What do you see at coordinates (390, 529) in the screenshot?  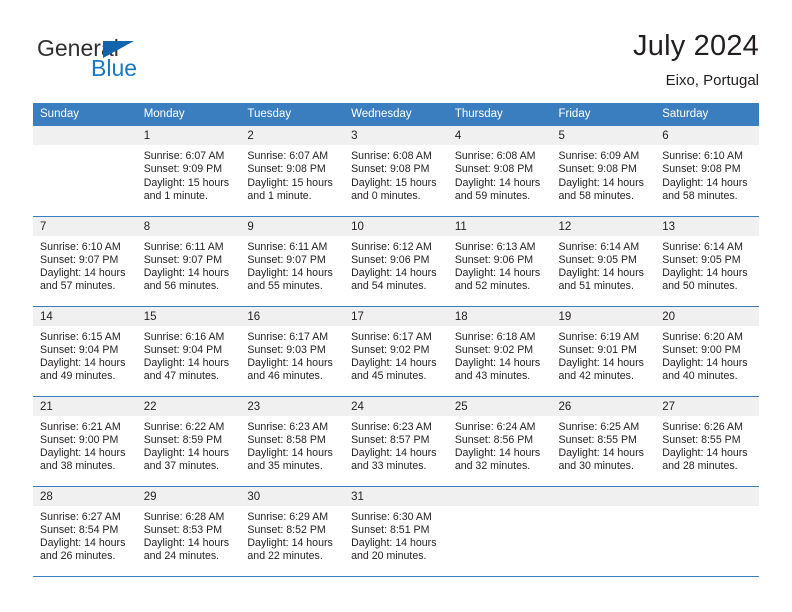 I see `sunset-text: Sunset: 8:51 PM` at bounding box center [390, 529].